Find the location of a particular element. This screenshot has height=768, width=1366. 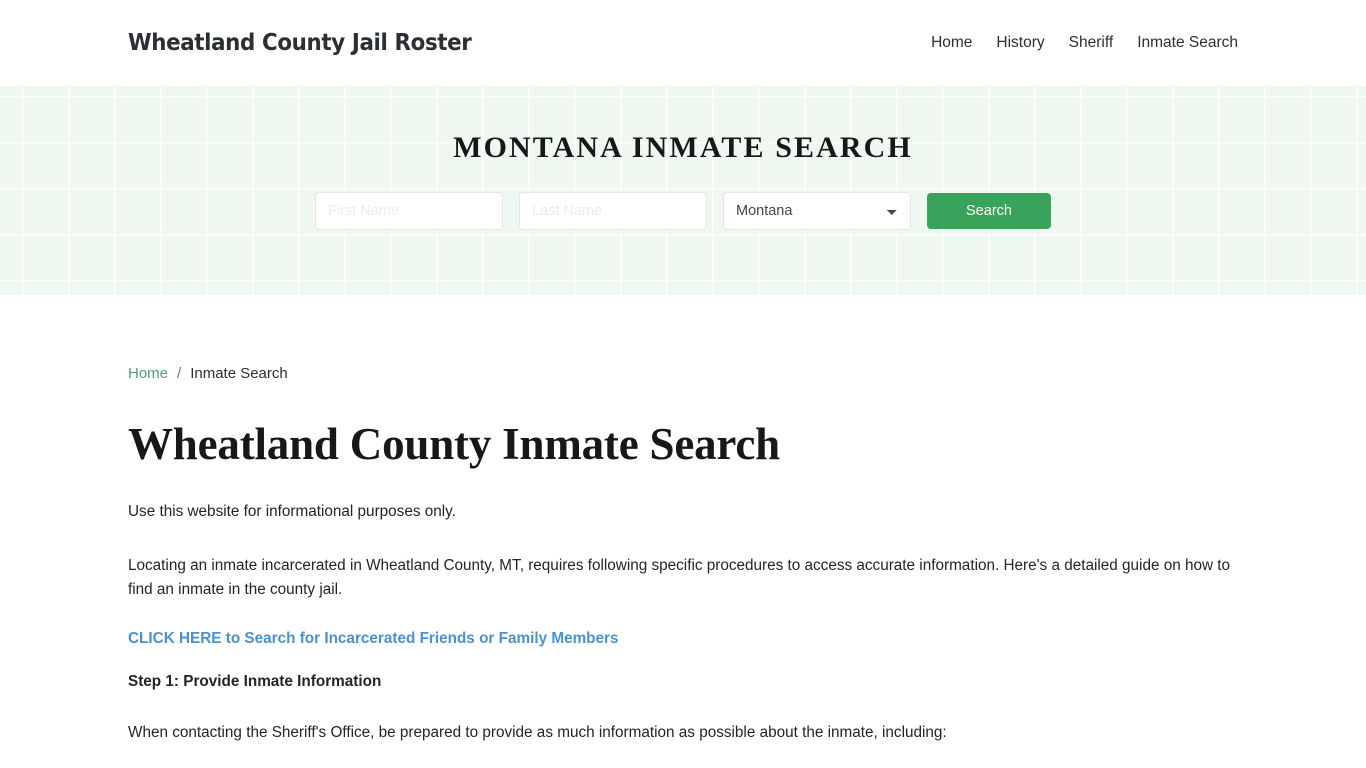

nav-item-history: History is located at coordinates (1020, 43).